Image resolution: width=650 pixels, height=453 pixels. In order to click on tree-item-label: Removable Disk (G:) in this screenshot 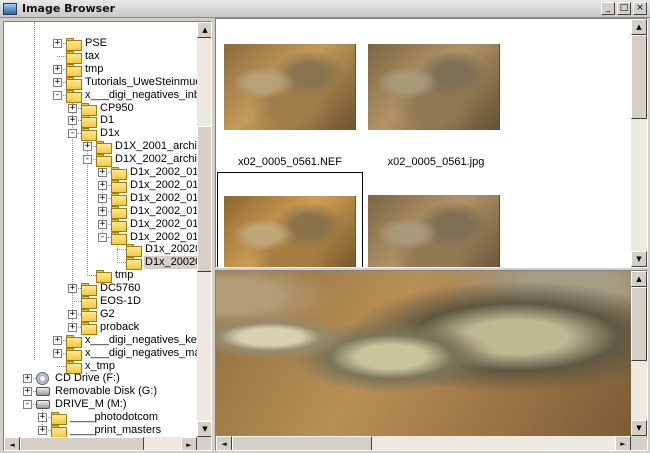, I will do `click(106, 391)`.